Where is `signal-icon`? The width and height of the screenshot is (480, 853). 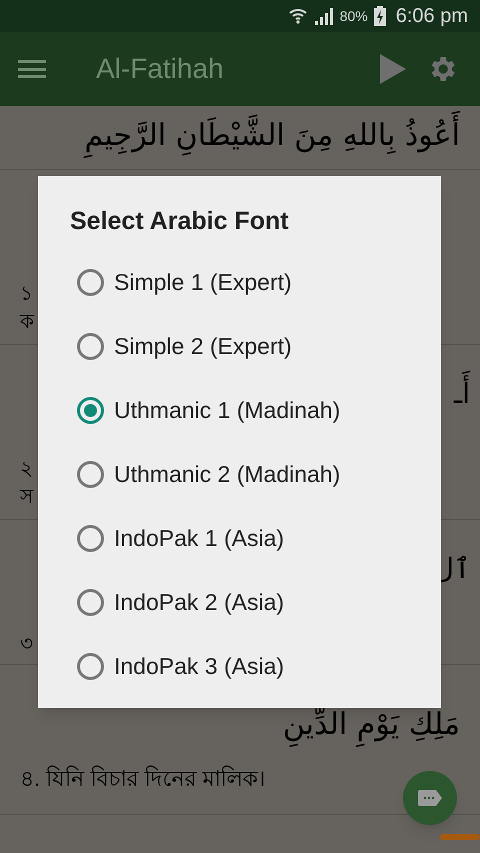 signal-icon is located at coordinates (324, 16).